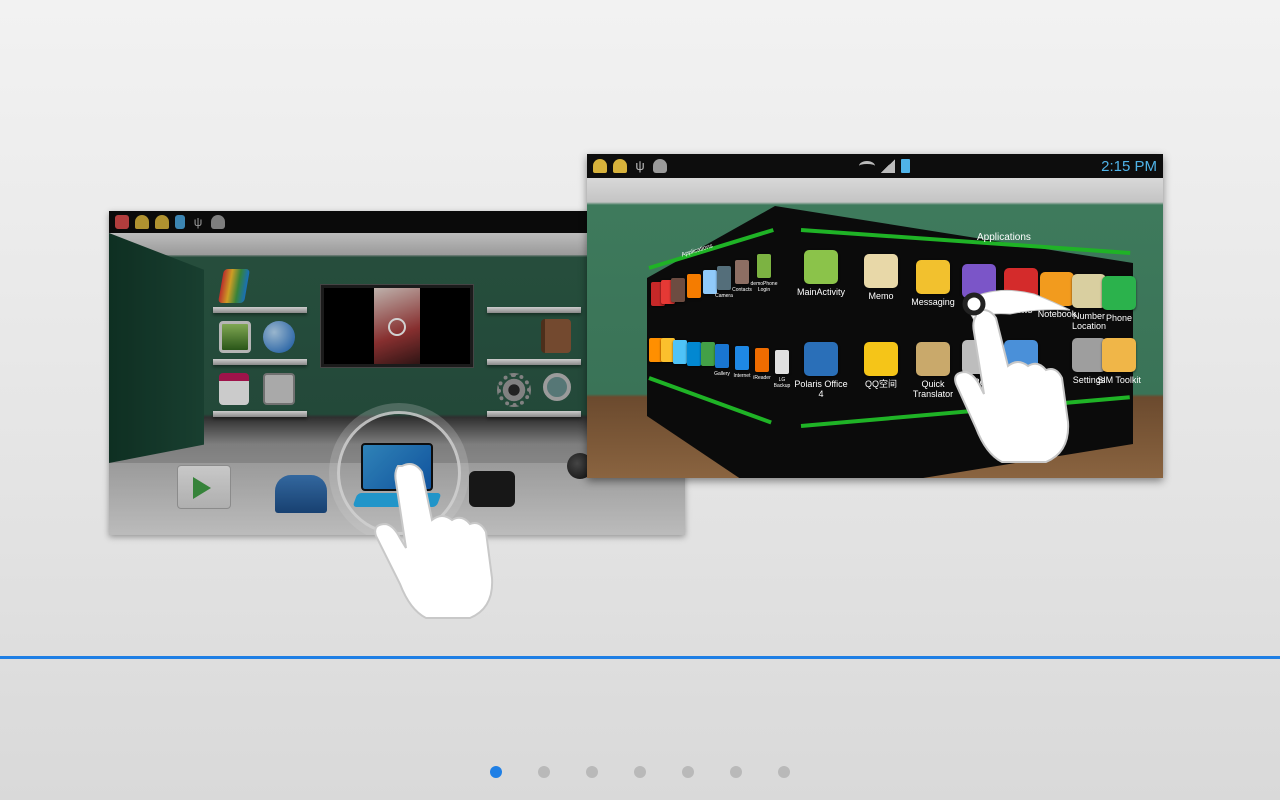  I want to click on app-launcher-item: demoPhone Login, so click(764, 273).